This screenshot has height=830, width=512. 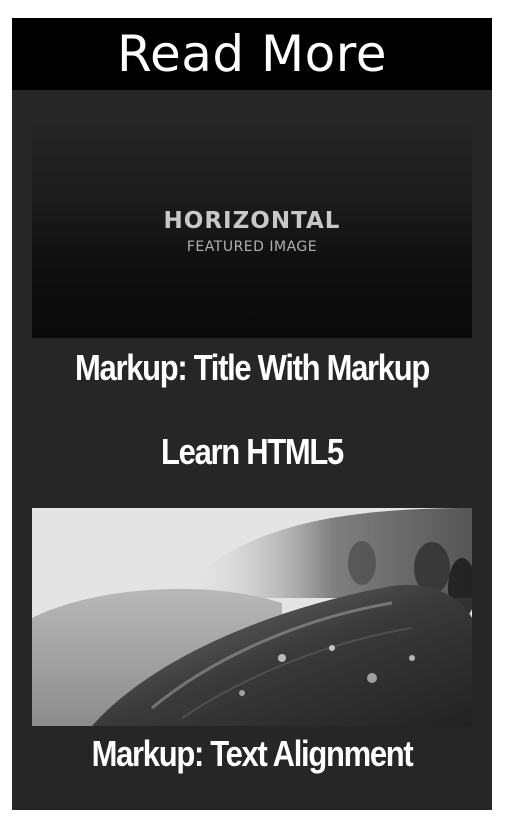 What do you see at coordinates (252, 754) in the screenshot?
I see `post-title-link: Markup: Text Alignment` at bounding box center [252, 754].